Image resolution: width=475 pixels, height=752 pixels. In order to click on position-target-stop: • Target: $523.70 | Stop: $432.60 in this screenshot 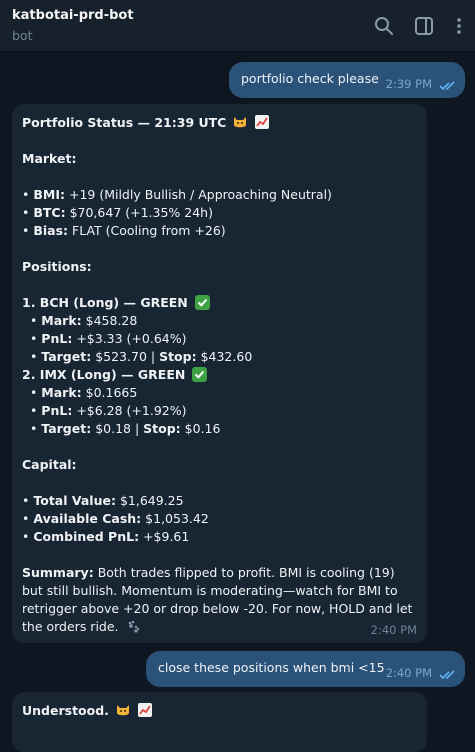, I will do `click(137, 356)`.